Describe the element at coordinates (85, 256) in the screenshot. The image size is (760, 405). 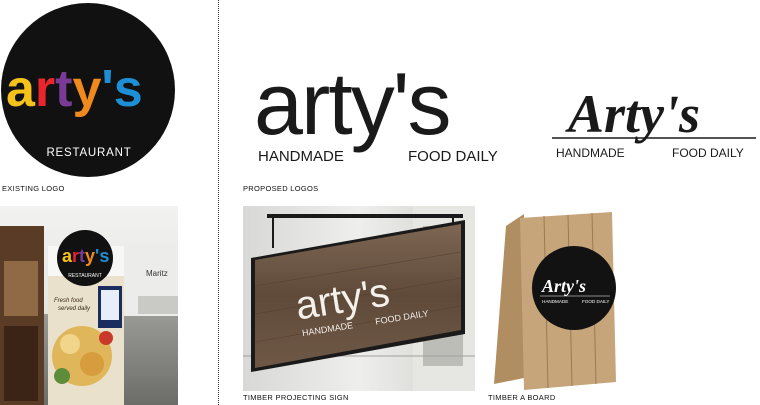
I see `interior-sign-wordmark: arty's` at that location.